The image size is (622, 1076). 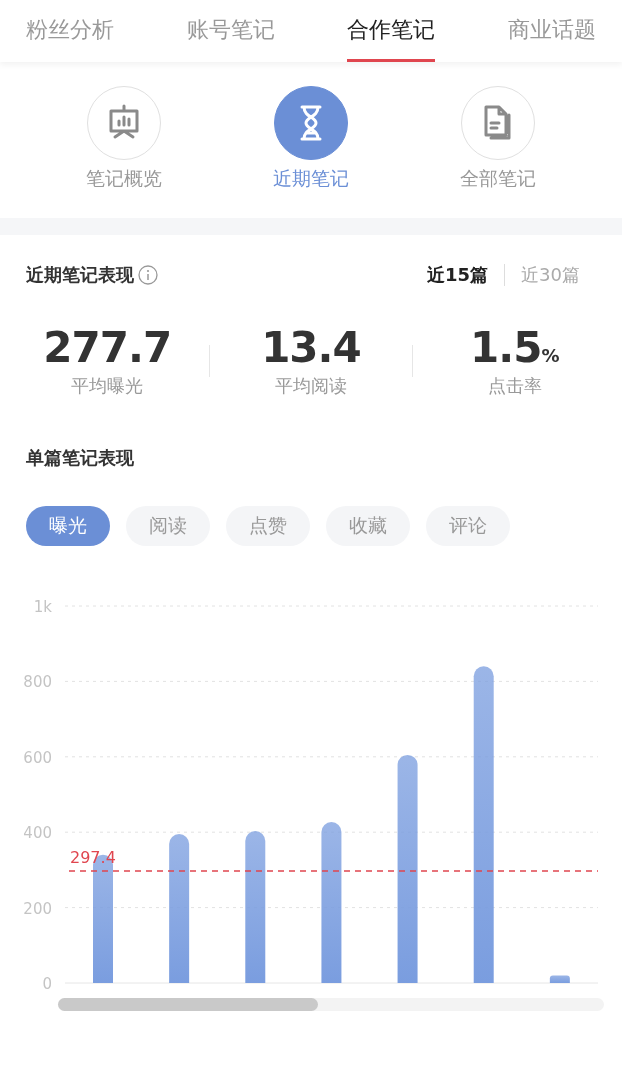 I want to click on range-tab: 近30篇, so click(x=550, y=275).